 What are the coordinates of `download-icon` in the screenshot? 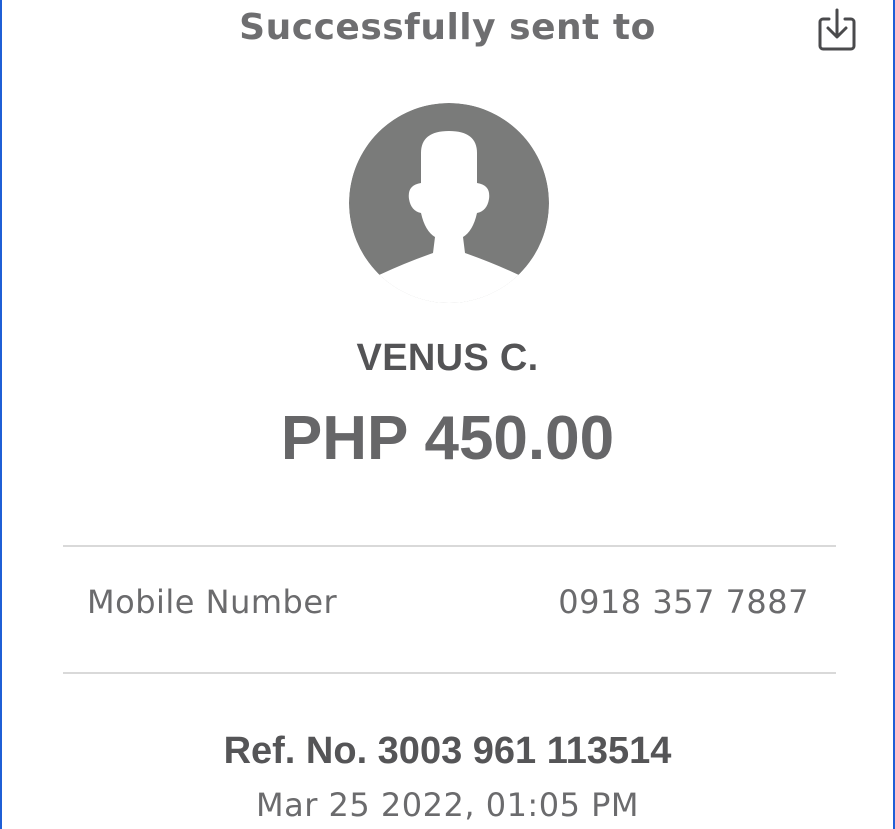 It's located at (837, 29).